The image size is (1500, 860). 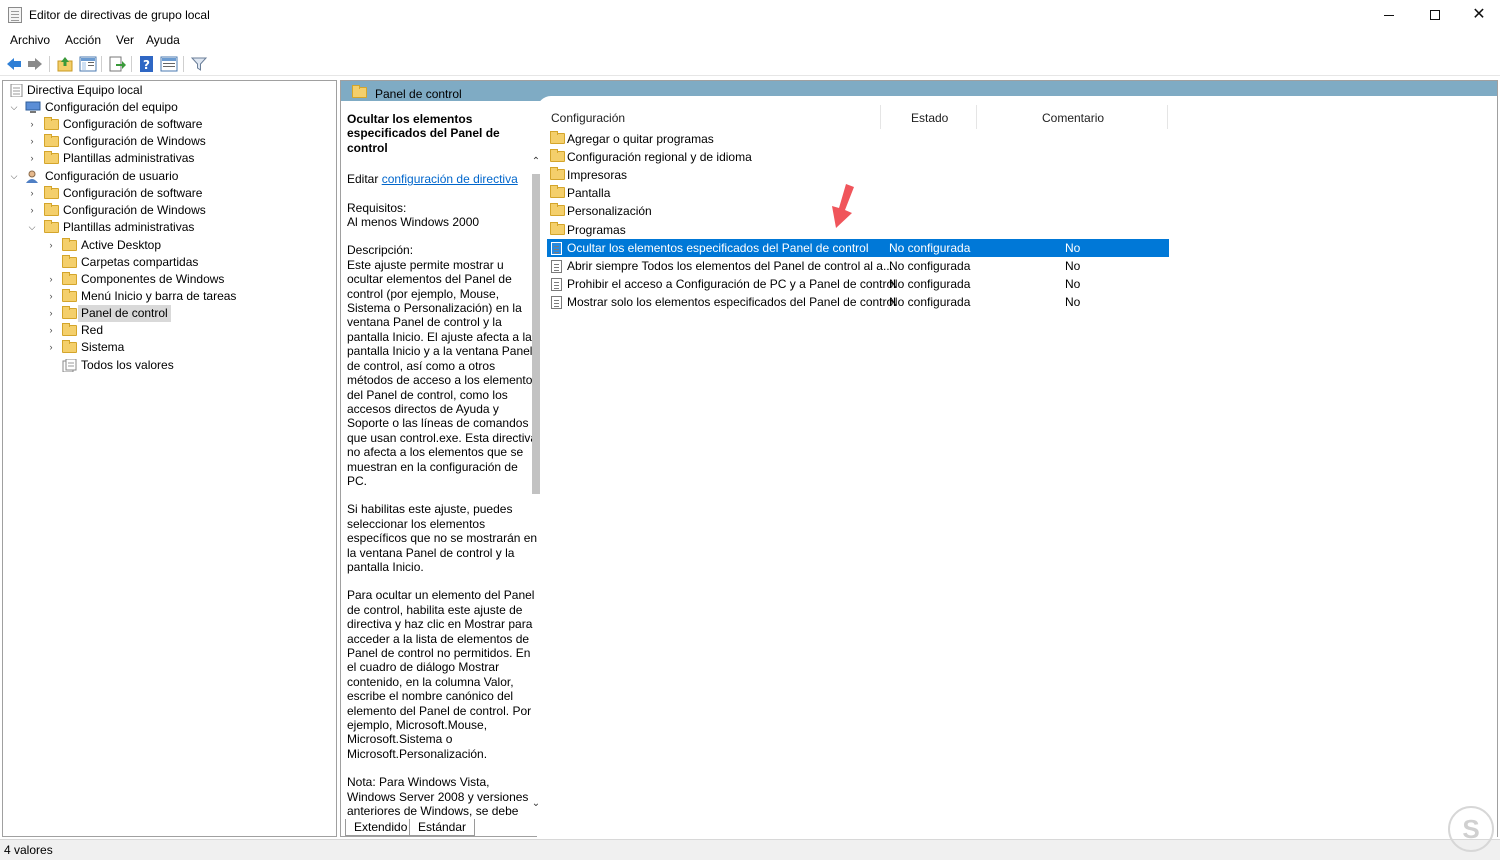 What do you see at coordinates (15, 15) in the screenshot?
I see `app-icon` at bounding box center [15, 15].